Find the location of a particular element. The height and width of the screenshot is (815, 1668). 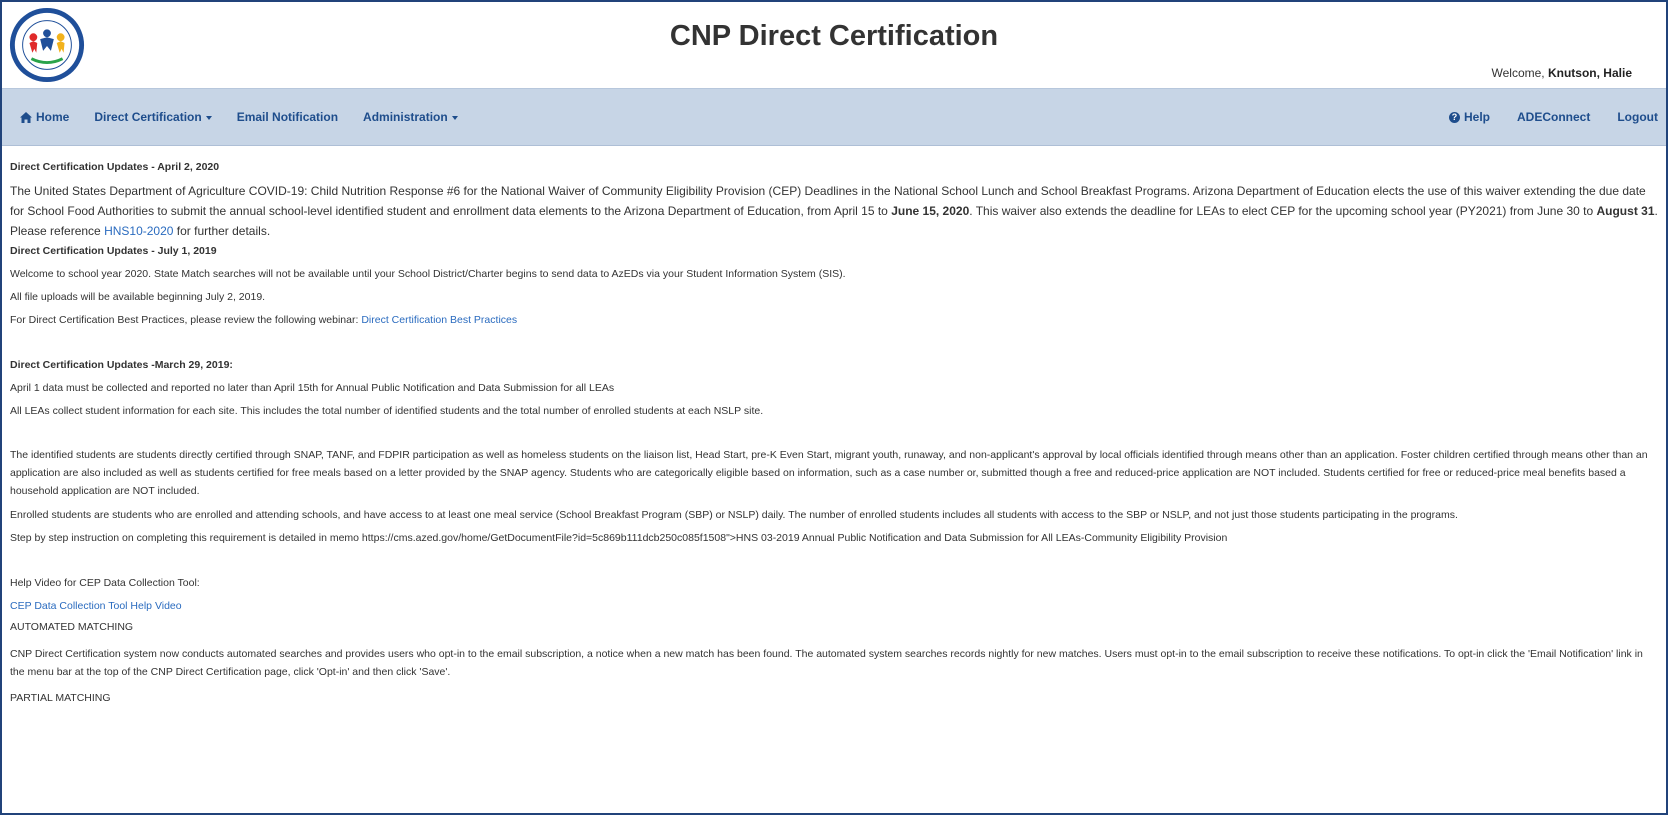

update-2020-date-2: August 31 is located at coordinates (1625, 211).